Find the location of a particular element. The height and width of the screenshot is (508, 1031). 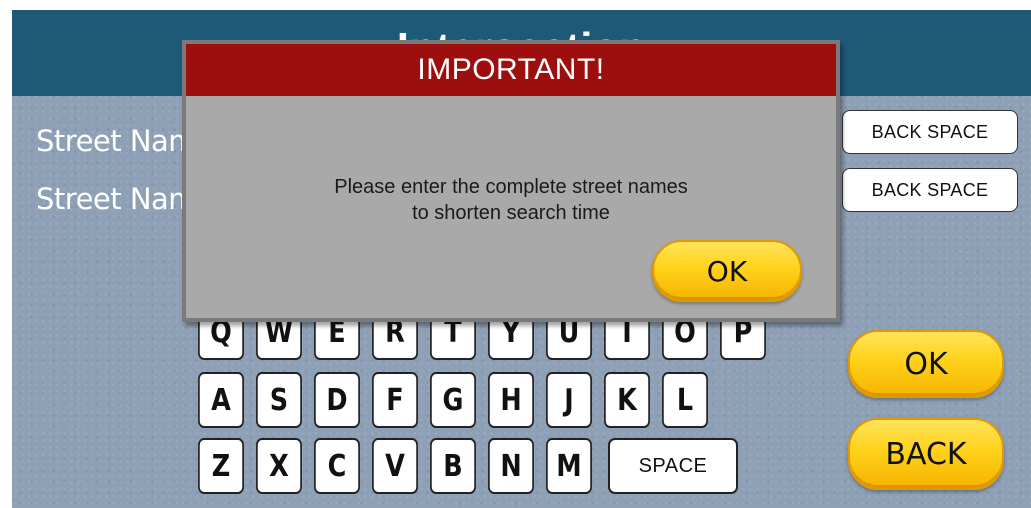

key-z: Z is located at coordinates (221, 466).